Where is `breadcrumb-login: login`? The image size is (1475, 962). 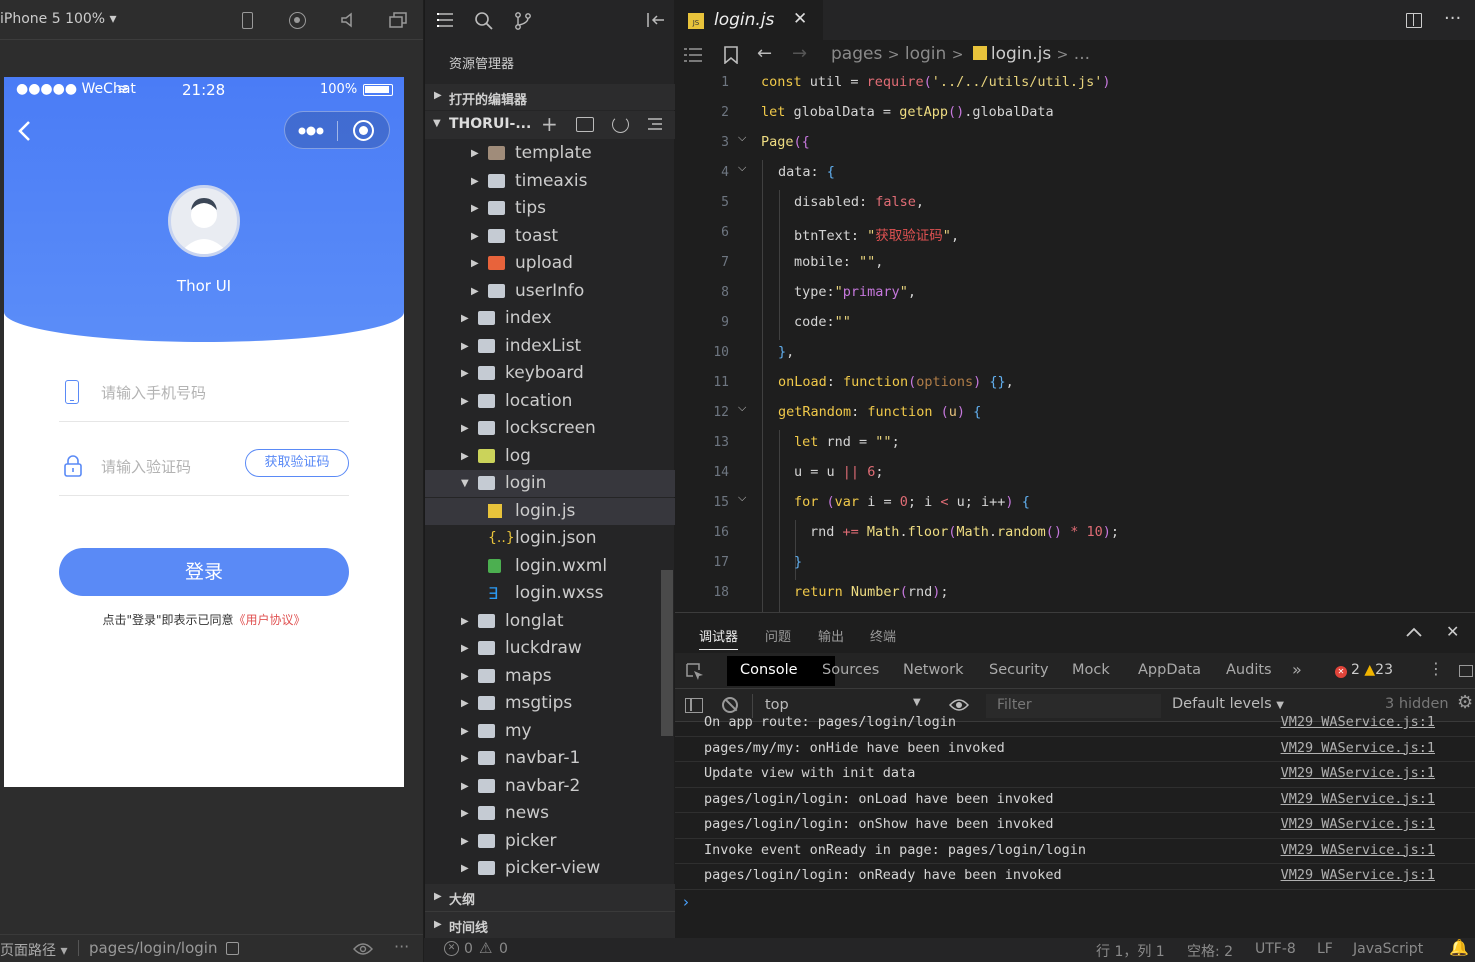 breadcrumb-login: login is located at coordinates (925, 54).